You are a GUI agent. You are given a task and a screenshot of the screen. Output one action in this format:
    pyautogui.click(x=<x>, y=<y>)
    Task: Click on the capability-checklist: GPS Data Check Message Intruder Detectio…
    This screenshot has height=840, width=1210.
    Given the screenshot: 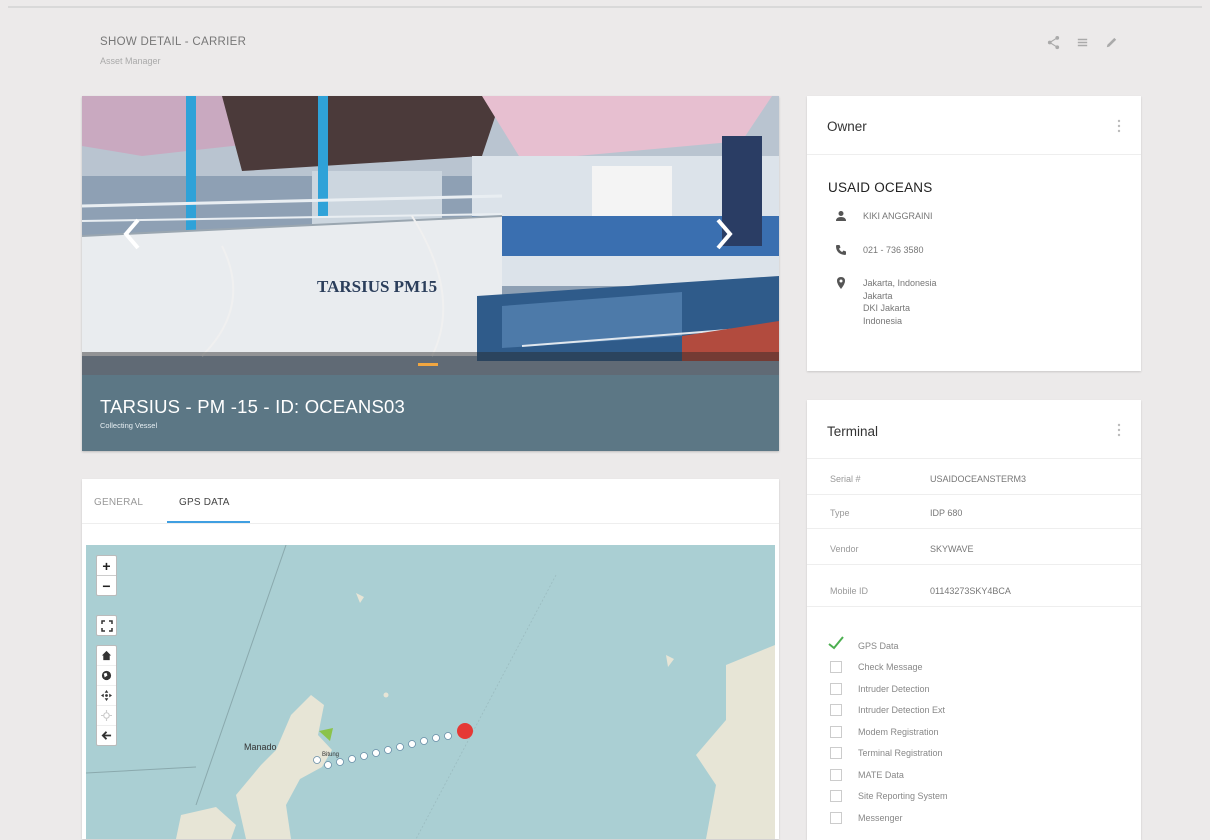 What is the action you would take?
    pyautogui.click(x=888, y=732)
    